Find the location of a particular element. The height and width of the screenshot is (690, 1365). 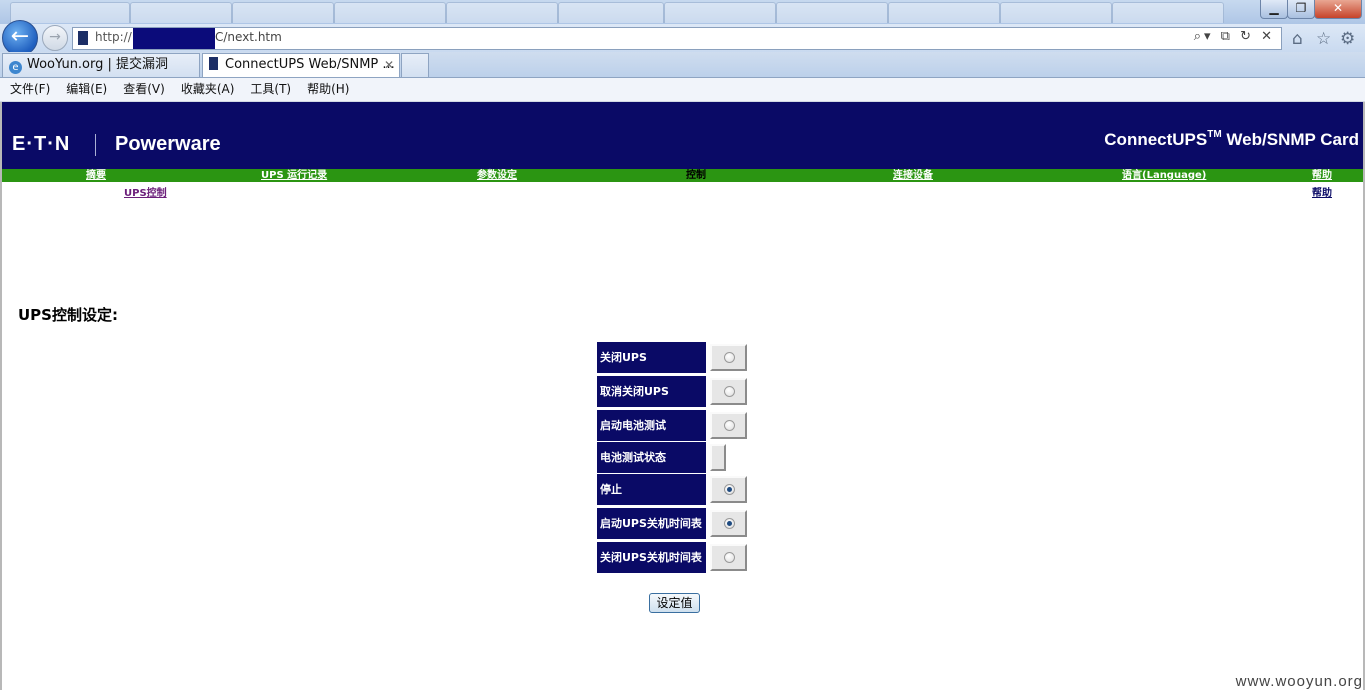

control-label: 关闭UPS is located at coordinates (651, 357).